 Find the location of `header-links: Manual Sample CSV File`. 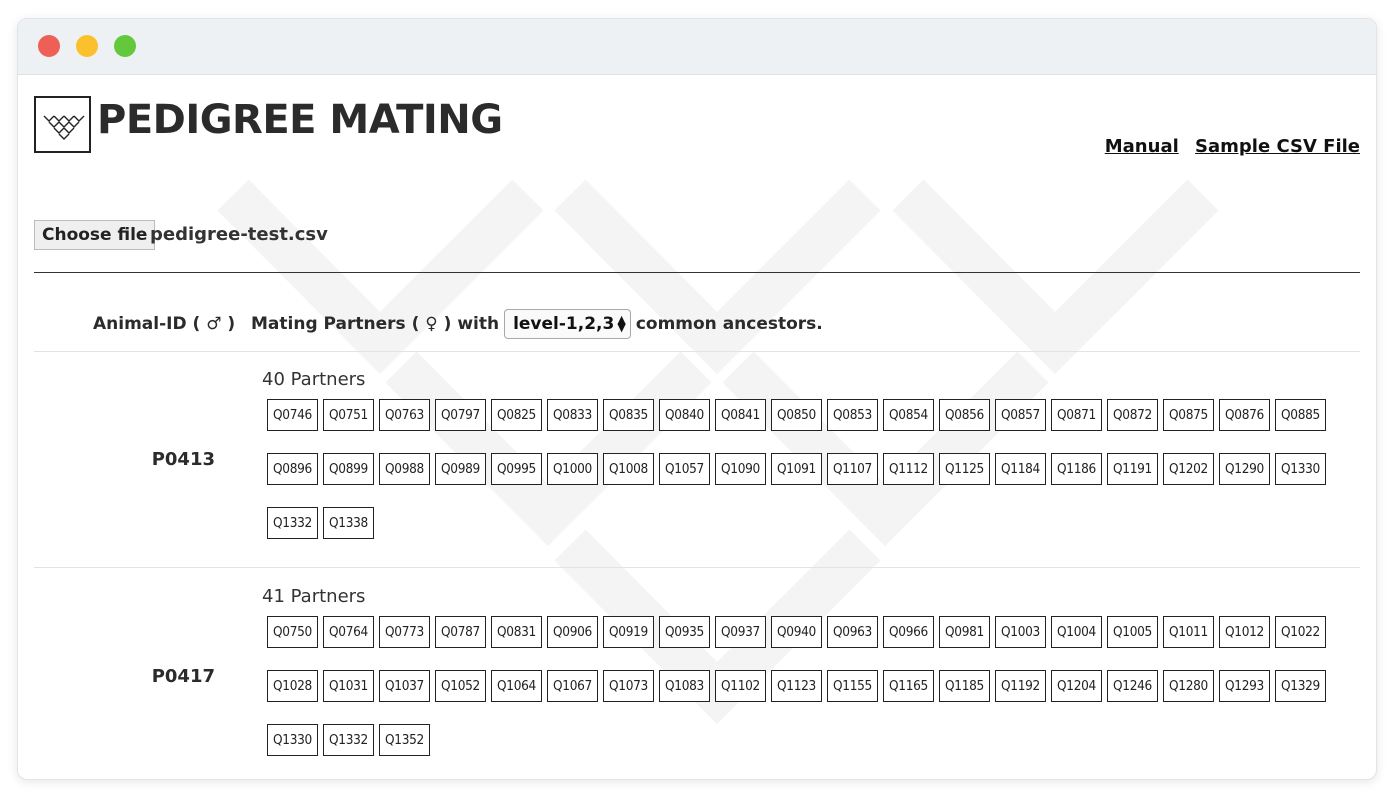

header-links: Manual Sample CSV File is located at coordinates (1227, 146).